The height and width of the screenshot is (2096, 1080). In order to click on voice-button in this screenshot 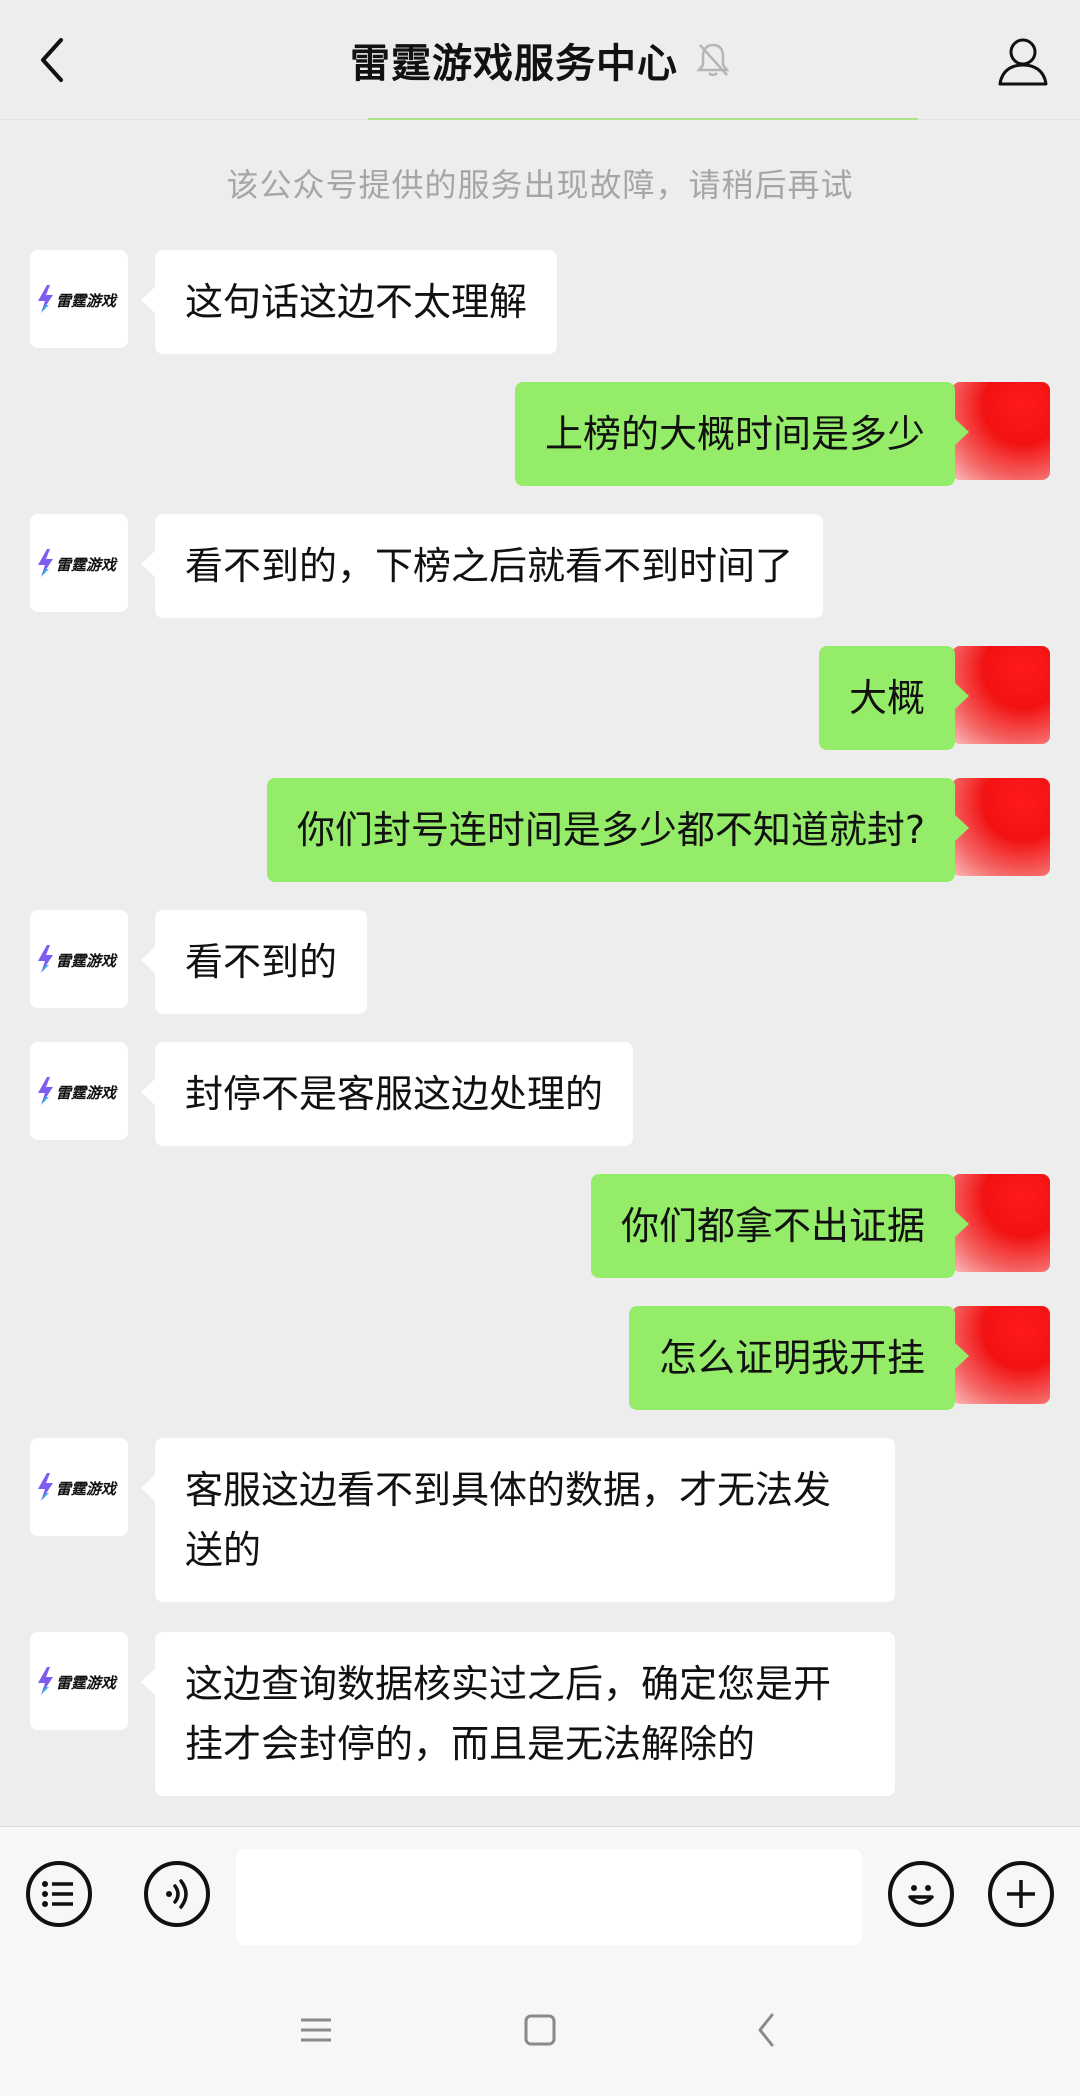, I will do `click(177, 1894)`.